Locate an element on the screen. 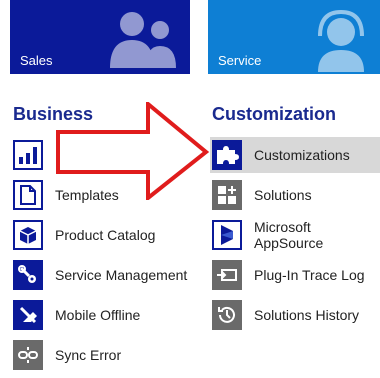 This screenshot has width=380, height=378. chart-icon is located at coordinates (28, 155).